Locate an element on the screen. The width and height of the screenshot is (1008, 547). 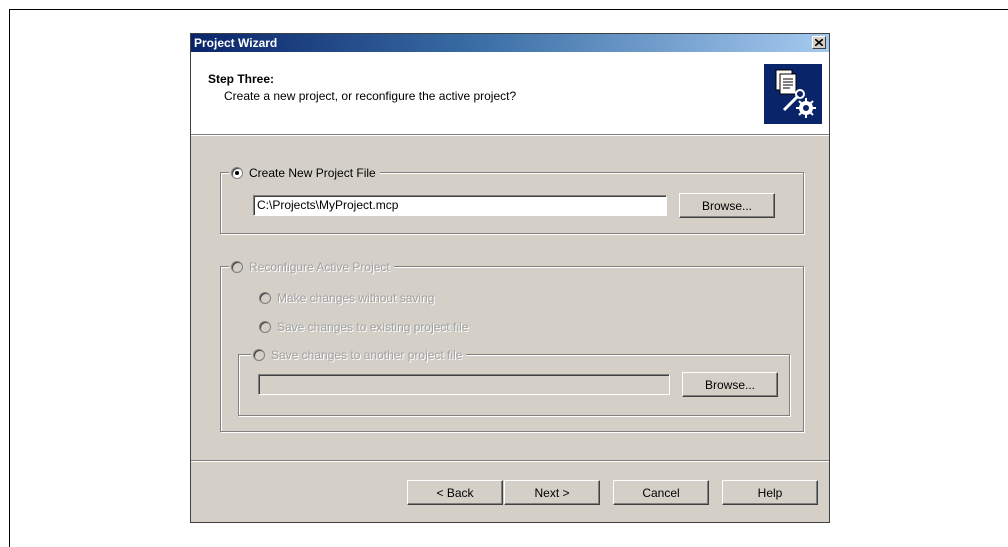
close-button is located at coordinates (819, 42).